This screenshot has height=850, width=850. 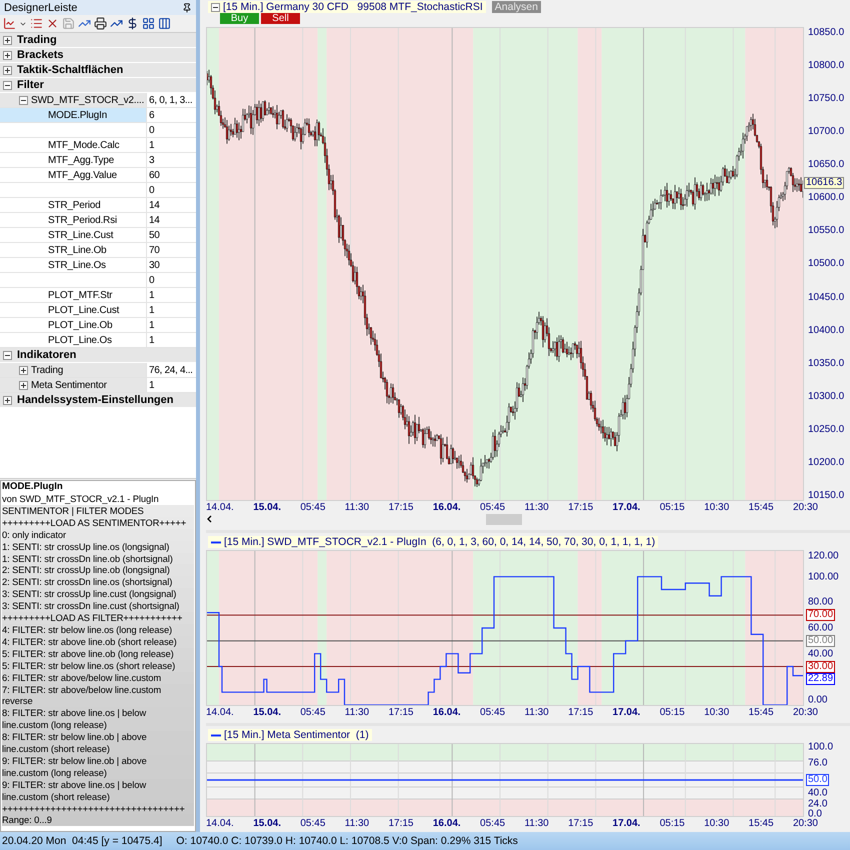 What do you see at coordinates (132, 23) in the screenshot?
I see `dollar-icon` at bounding box center [132, 23].